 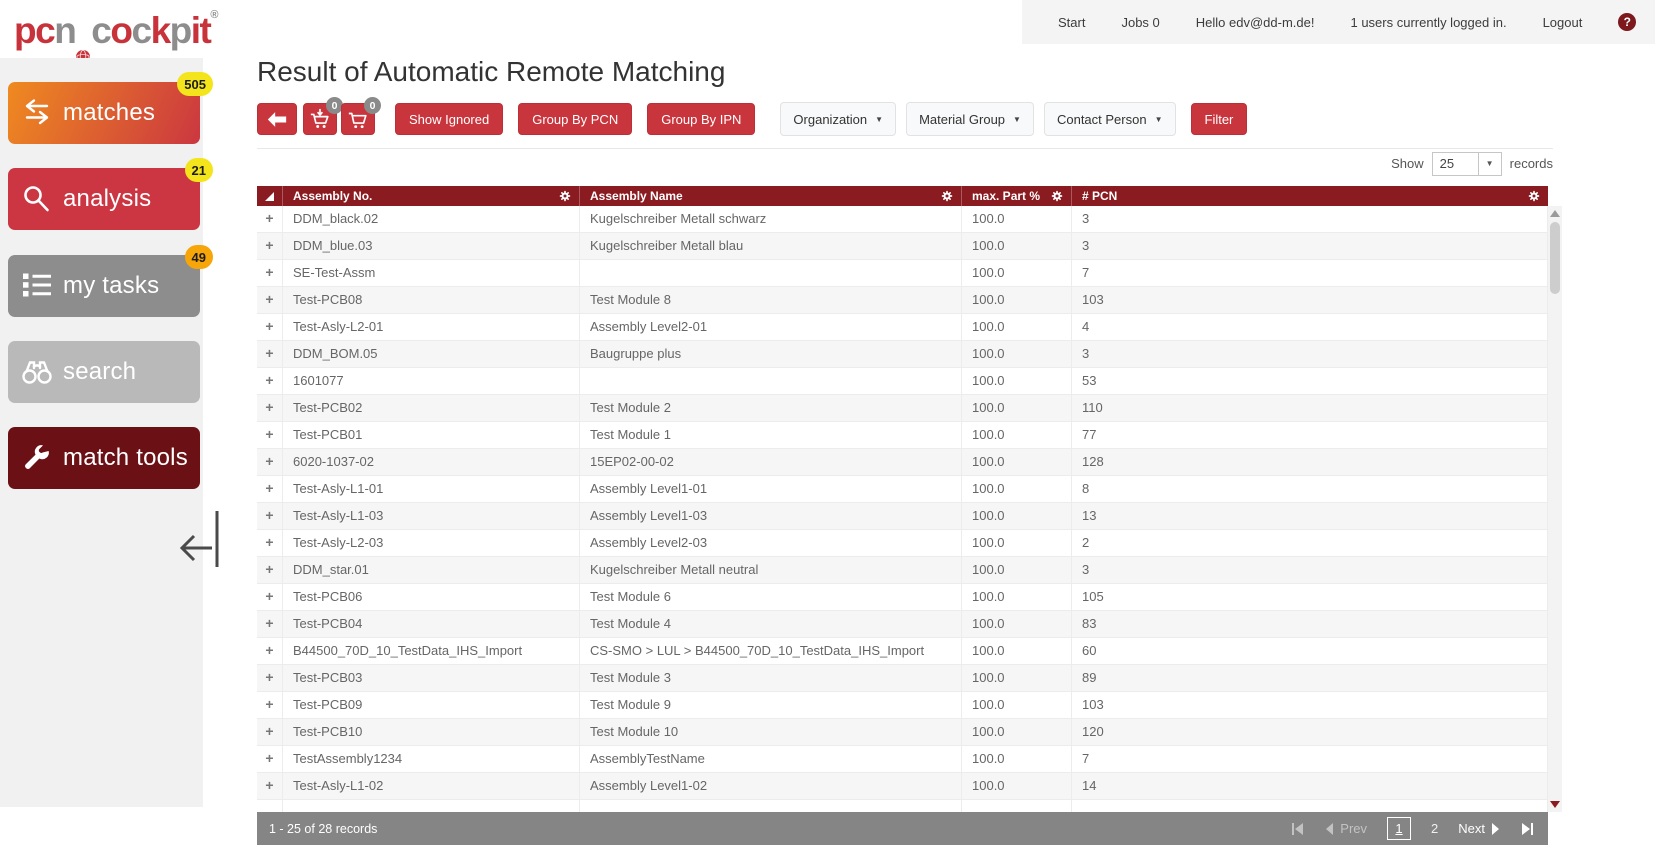 What do you see at coordinates (1555, 213) in the screenshot?
I see `scroll-up-arrow-icon` at bounding box center [1555, 213].